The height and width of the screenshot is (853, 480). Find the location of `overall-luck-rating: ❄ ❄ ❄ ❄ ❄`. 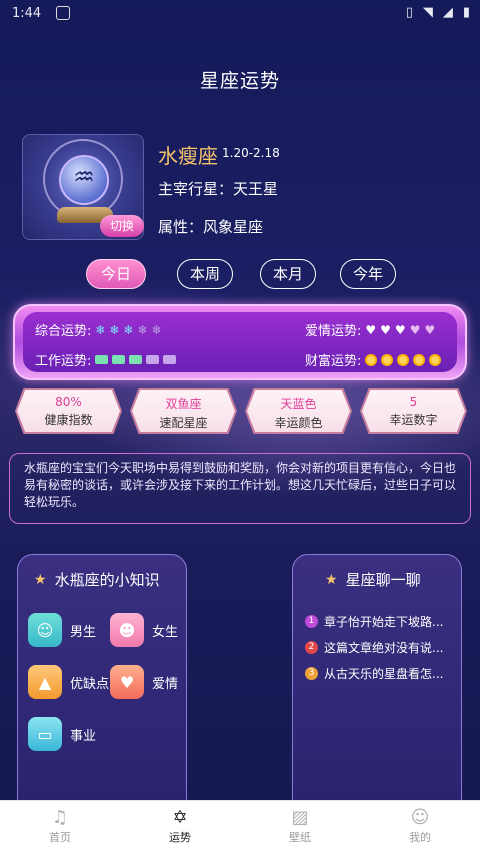

overall-luck-rating: ❄ ❄ ❄ ❄ ❄ is located at coordinates (128, 329).